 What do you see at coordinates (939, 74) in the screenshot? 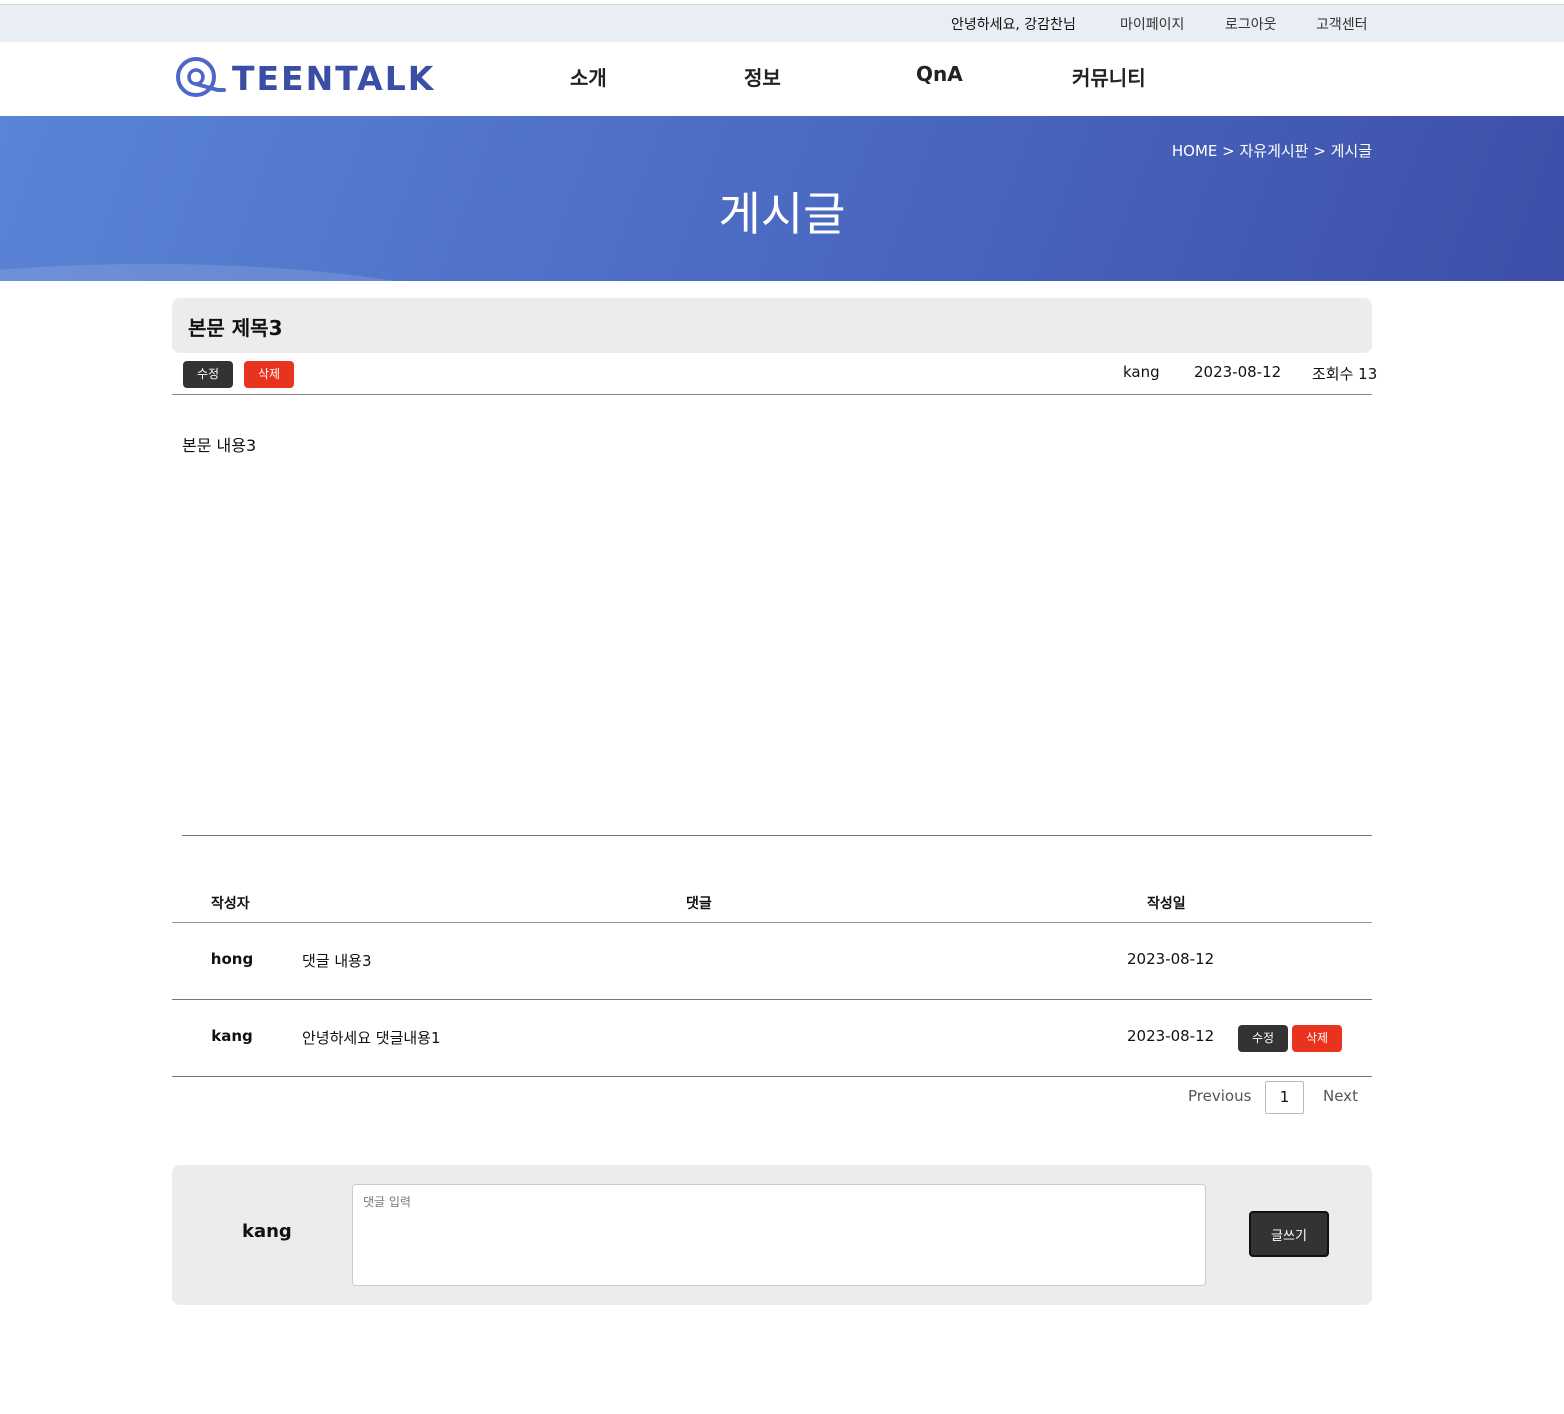
I see `nav-qna: QnA` at bounding box center [939, 74].